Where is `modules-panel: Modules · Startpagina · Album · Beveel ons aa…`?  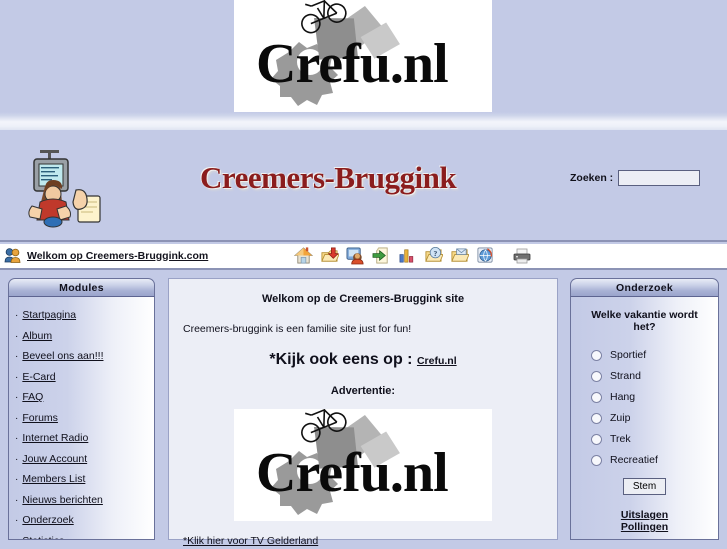 modules-panel: Modules · Startpagina · Album · Beveel ons aa… is located at coordinates (81, 409).